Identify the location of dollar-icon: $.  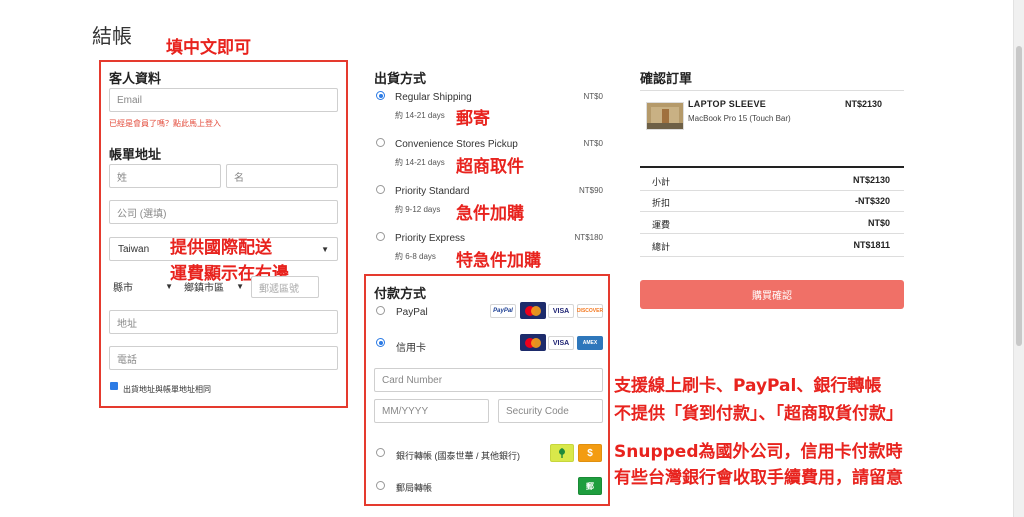
(590, 453).